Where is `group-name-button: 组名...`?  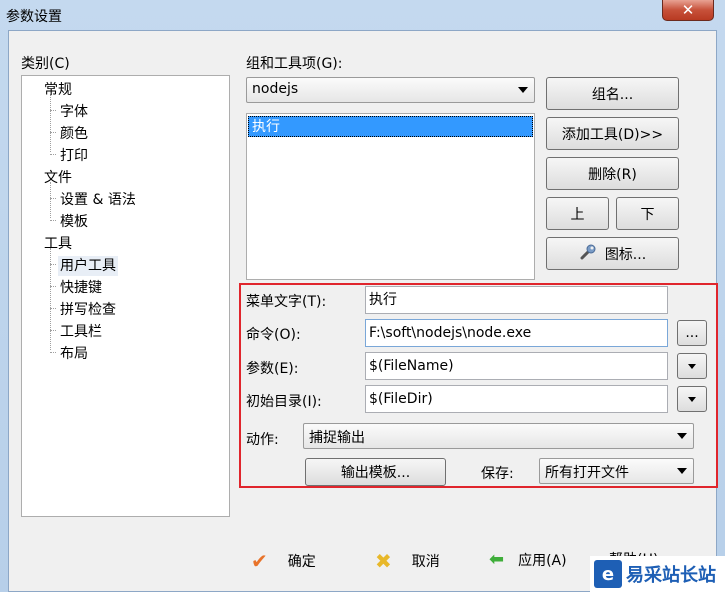
group-name-button: 组名... is located at coordinates (612, 93).